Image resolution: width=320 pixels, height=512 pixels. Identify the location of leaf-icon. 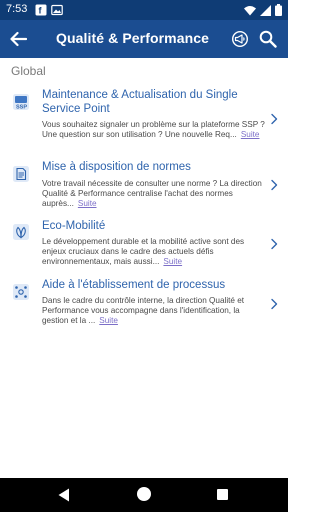
(21, 232).